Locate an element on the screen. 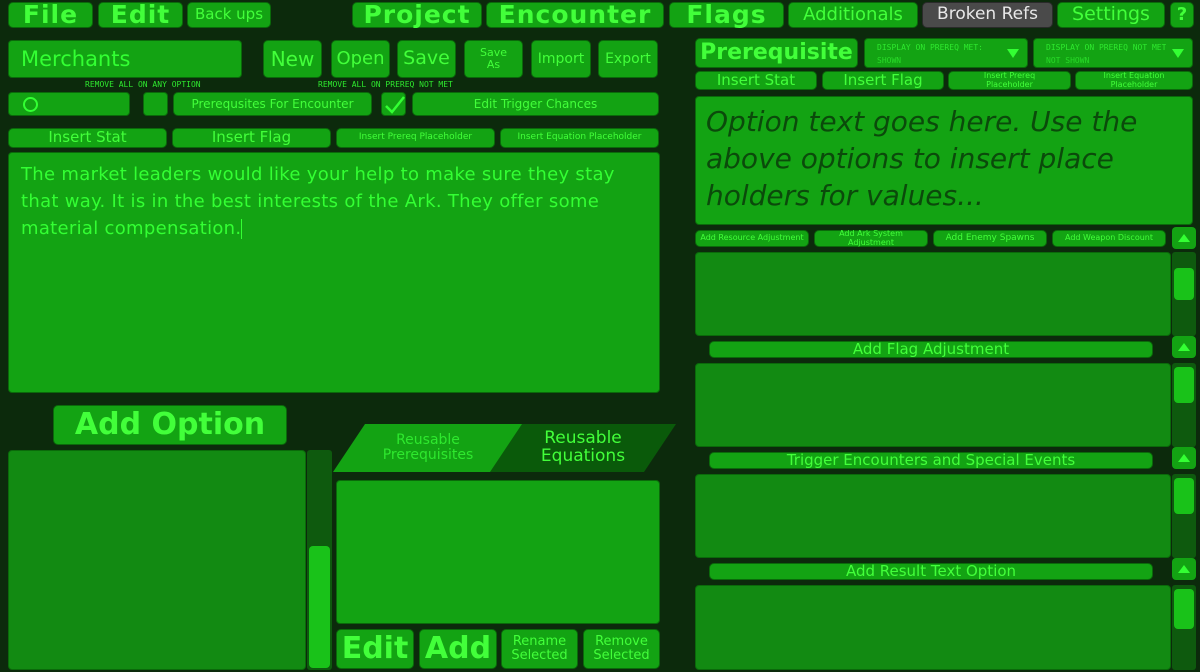  open-button: Open is located at coordinates (360, 59).